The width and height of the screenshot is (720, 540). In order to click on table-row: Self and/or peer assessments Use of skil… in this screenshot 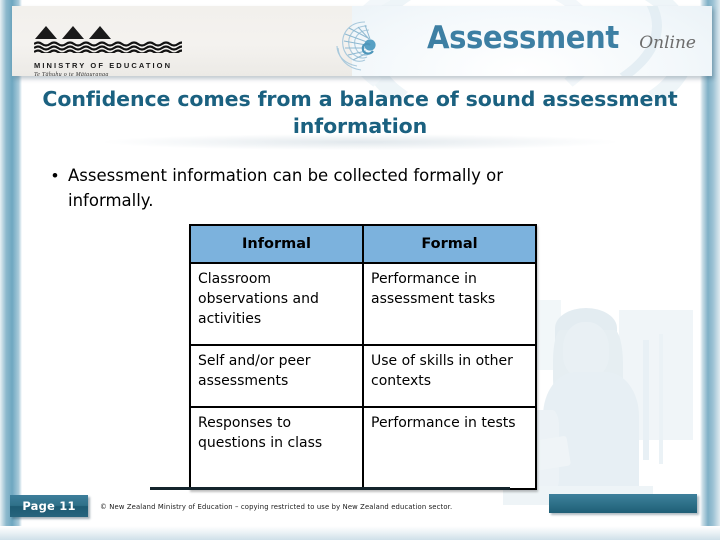, I will do `click(363, 376)`.